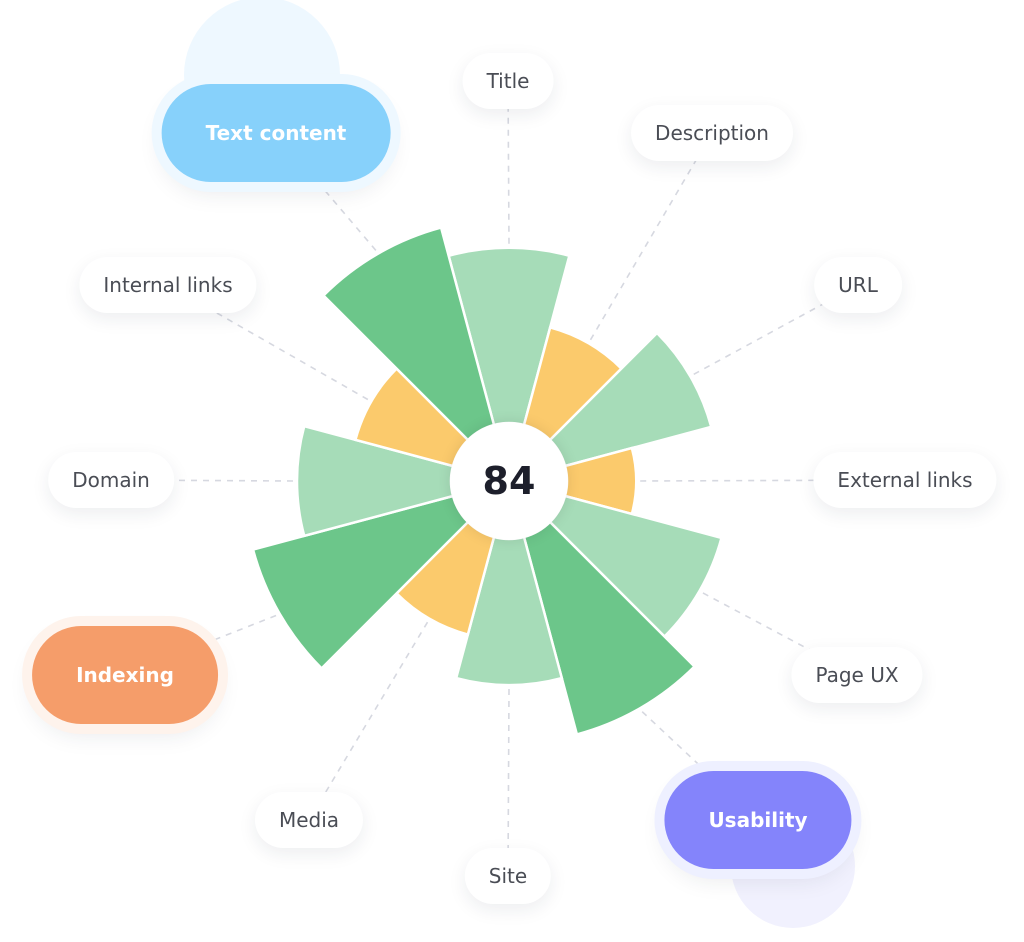 This screenshot has width=1024, height=942. I want to click on label-pill-description: Description, so click(712, 133).